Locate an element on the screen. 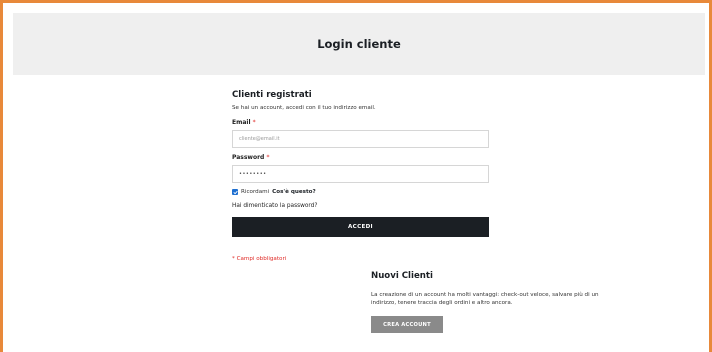 The width and height of the screenshot is (712, 352). password-field is located at coordinates (360, 174).